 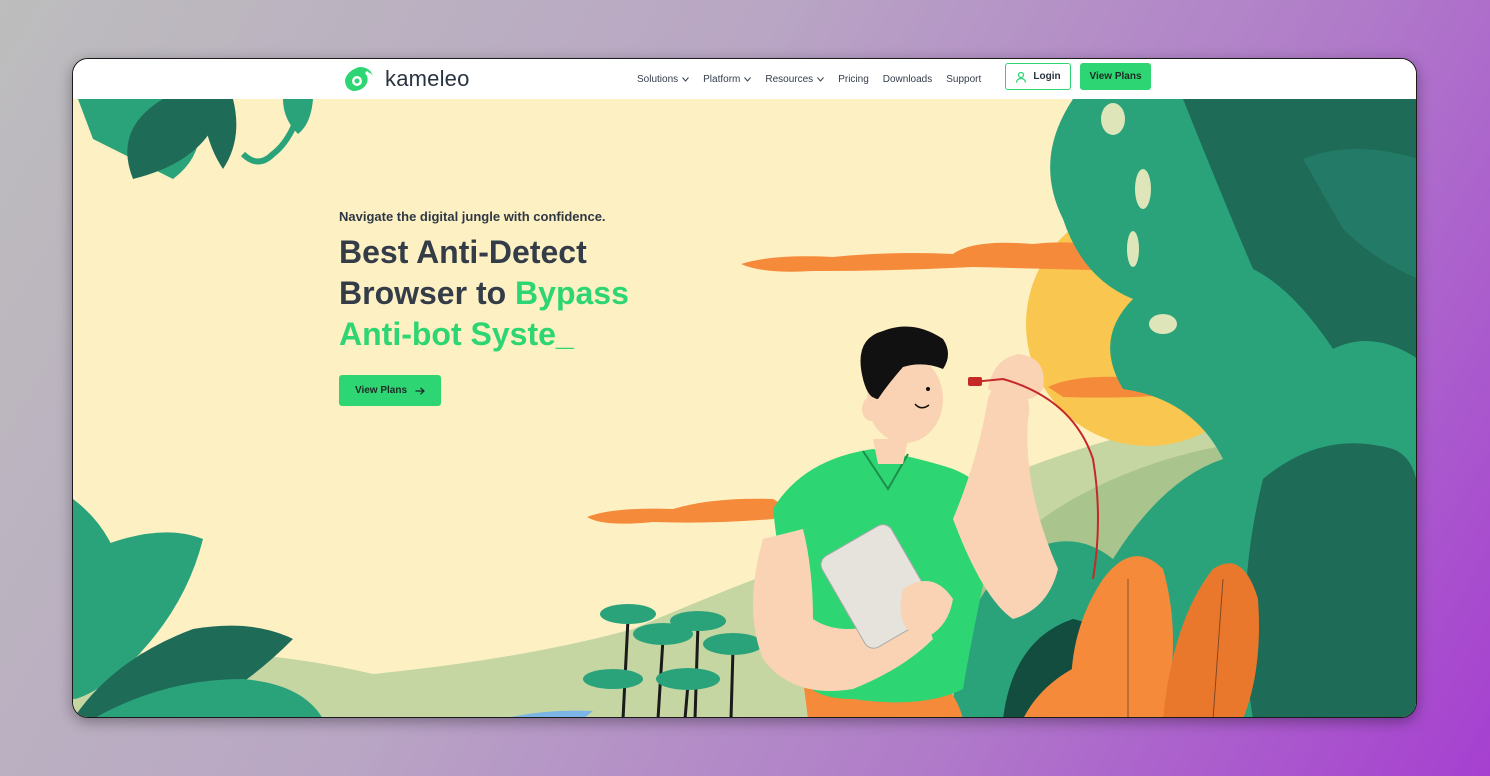 I want to click on view-plans-label: View Plans, so click(x=1115, y=76).